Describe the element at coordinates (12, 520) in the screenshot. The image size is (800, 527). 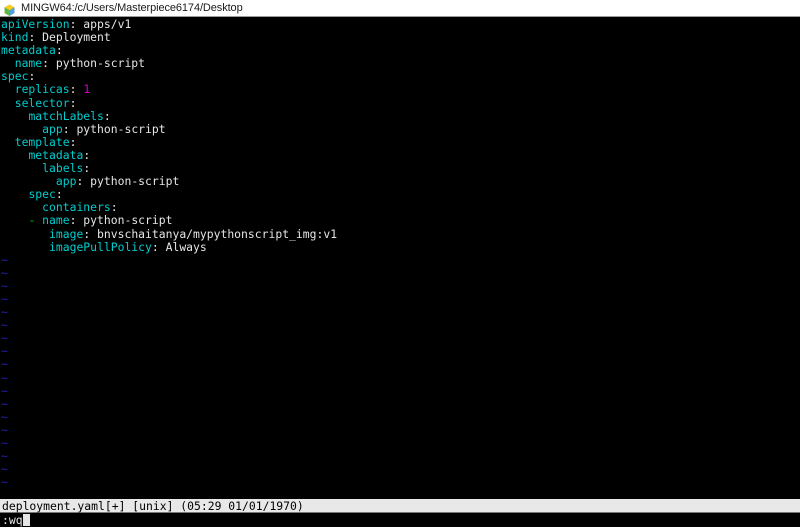
I see `command-line-text: :wq` at that location.